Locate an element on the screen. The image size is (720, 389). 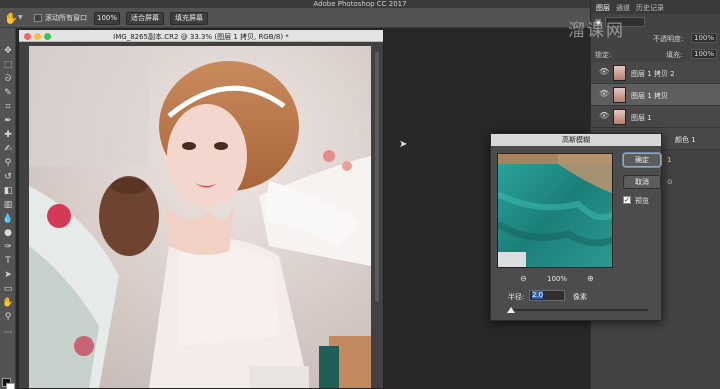
preview-label: 预览 is located at coordinates (642, 201).